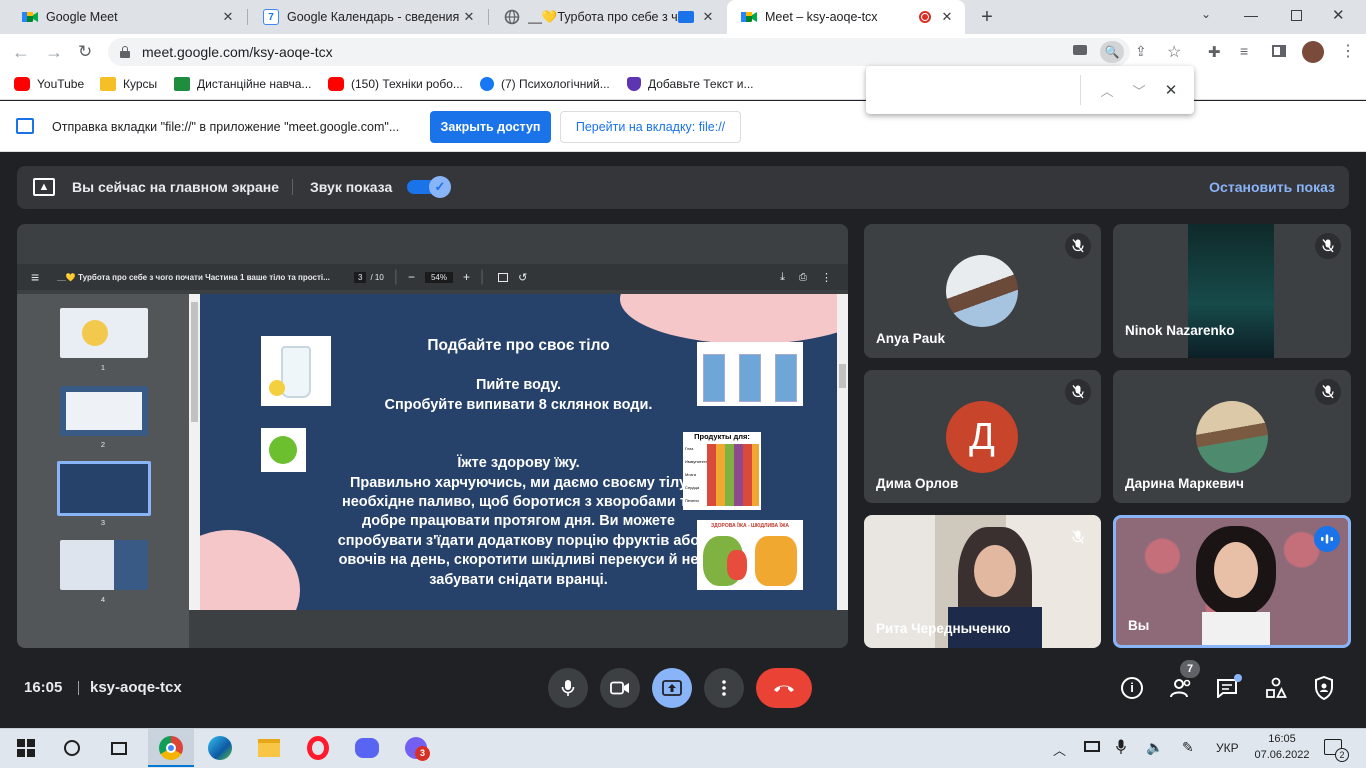 The image size is (1366, 768). Describe the element at coordinates (1251, 16) in the screenshot. I see `minimize-button` at that location.